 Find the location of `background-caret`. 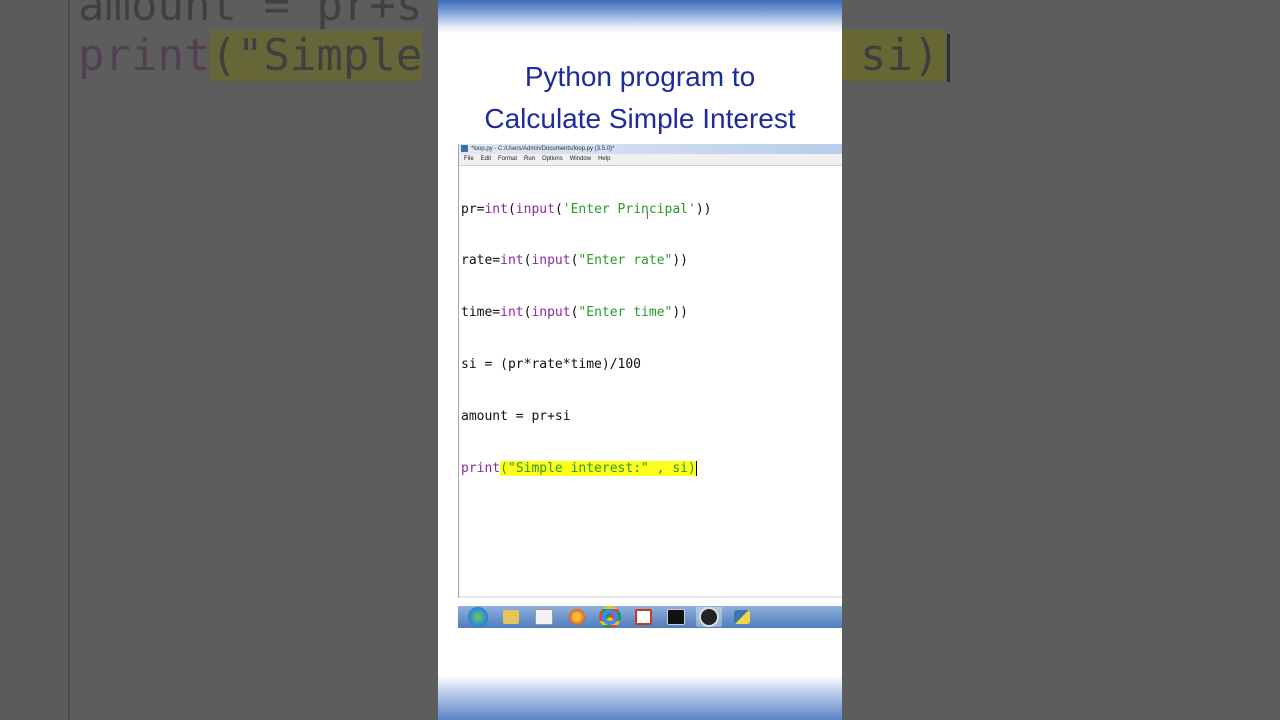

background-caret is located at coordinates (949, 58).